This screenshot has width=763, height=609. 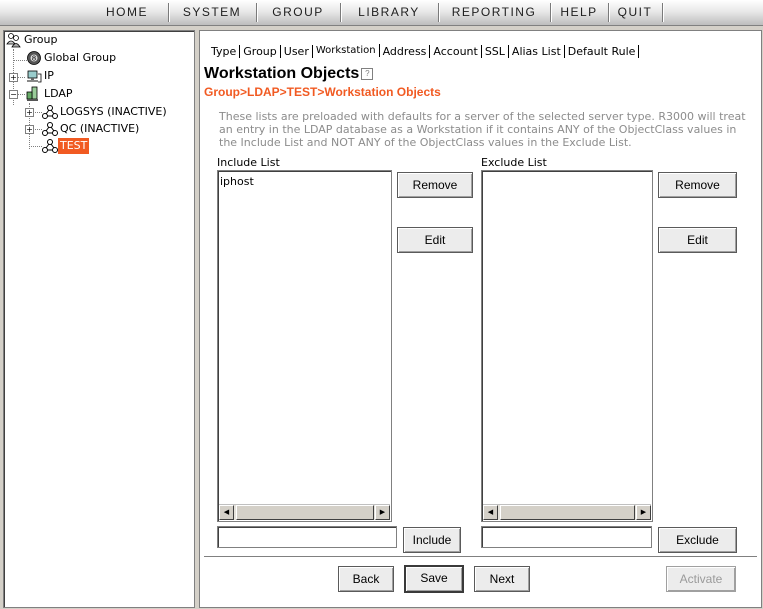 I want to click on tree-item-global-group: 8 Global Group, so click(x=72, y=58).